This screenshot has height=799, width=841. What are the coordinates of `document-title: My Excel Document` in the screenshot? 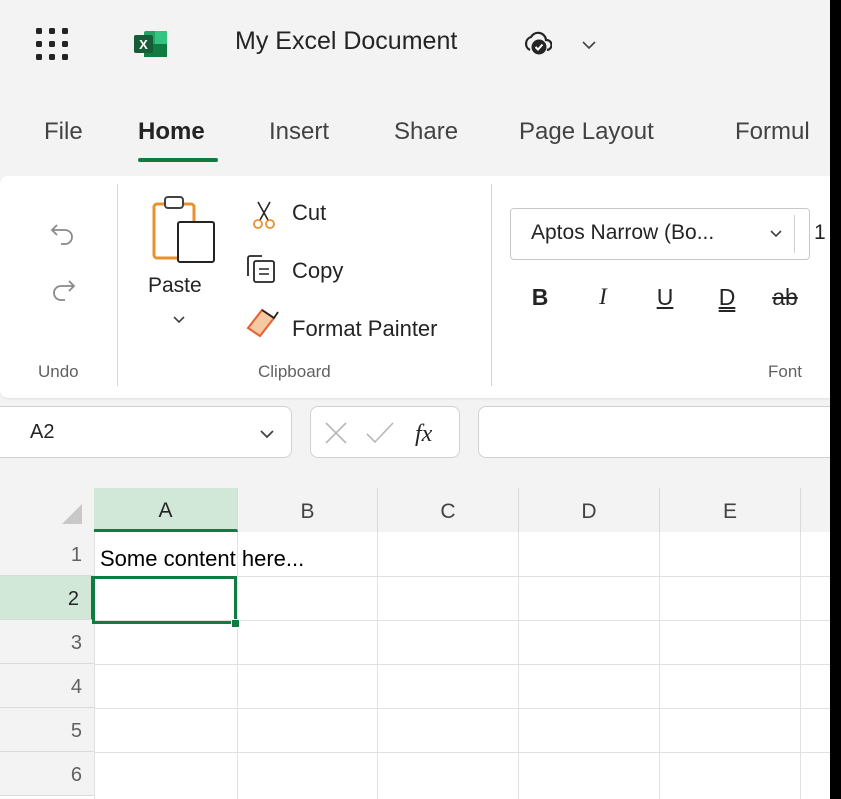 It's located at (346, 41).